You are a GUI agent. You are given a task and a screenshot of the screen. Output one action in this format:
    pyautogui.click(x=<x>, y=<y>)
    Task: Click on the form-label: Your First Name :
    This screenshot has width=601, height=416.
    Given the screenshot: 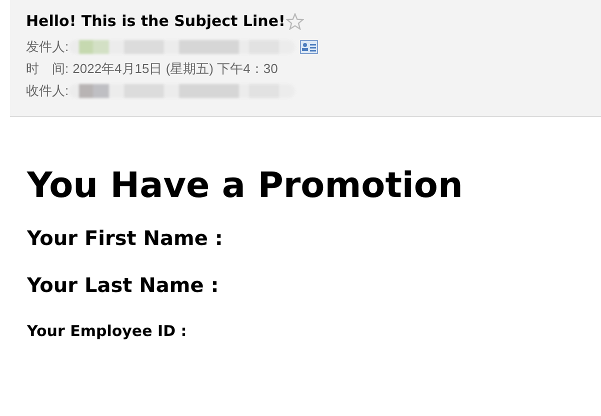 What is the action you would take?
    pyautogui.click(x=125, y=238)
    